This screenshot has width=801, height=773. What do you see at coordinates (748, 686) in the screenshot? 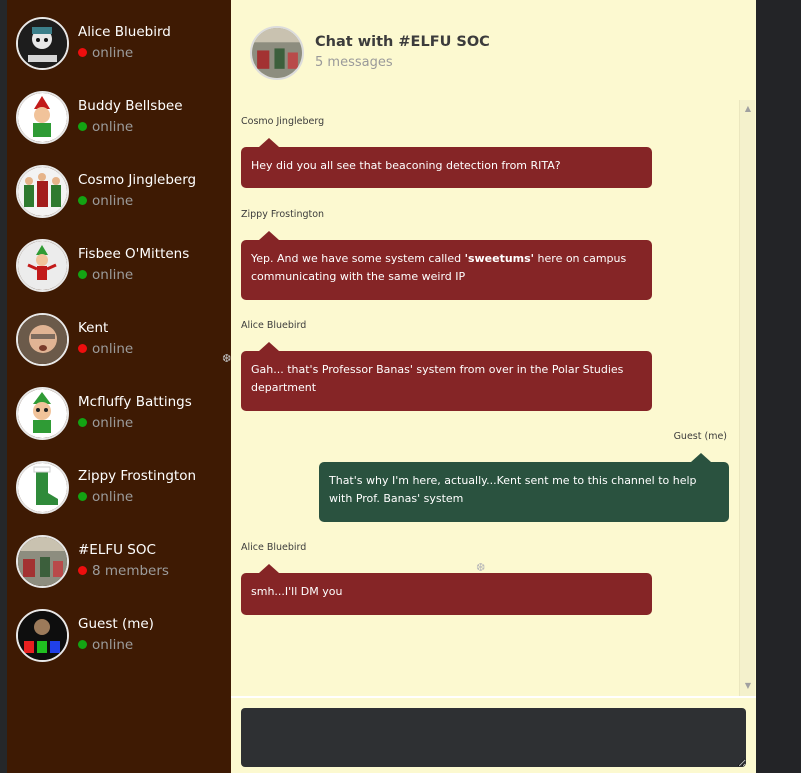
I see `scroll-down-arrow-icon: ▼` at bounding box center [748, 686].